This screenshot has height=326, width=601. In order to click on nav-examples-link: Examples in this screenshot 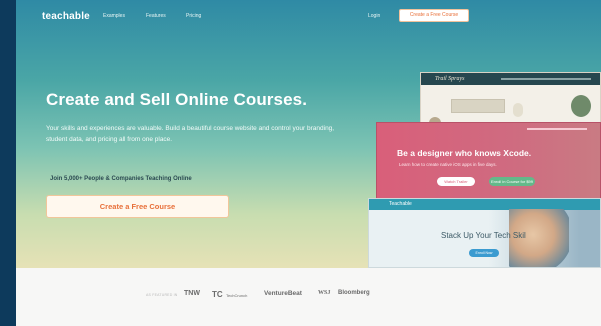, I will do `click(114, 16)`.